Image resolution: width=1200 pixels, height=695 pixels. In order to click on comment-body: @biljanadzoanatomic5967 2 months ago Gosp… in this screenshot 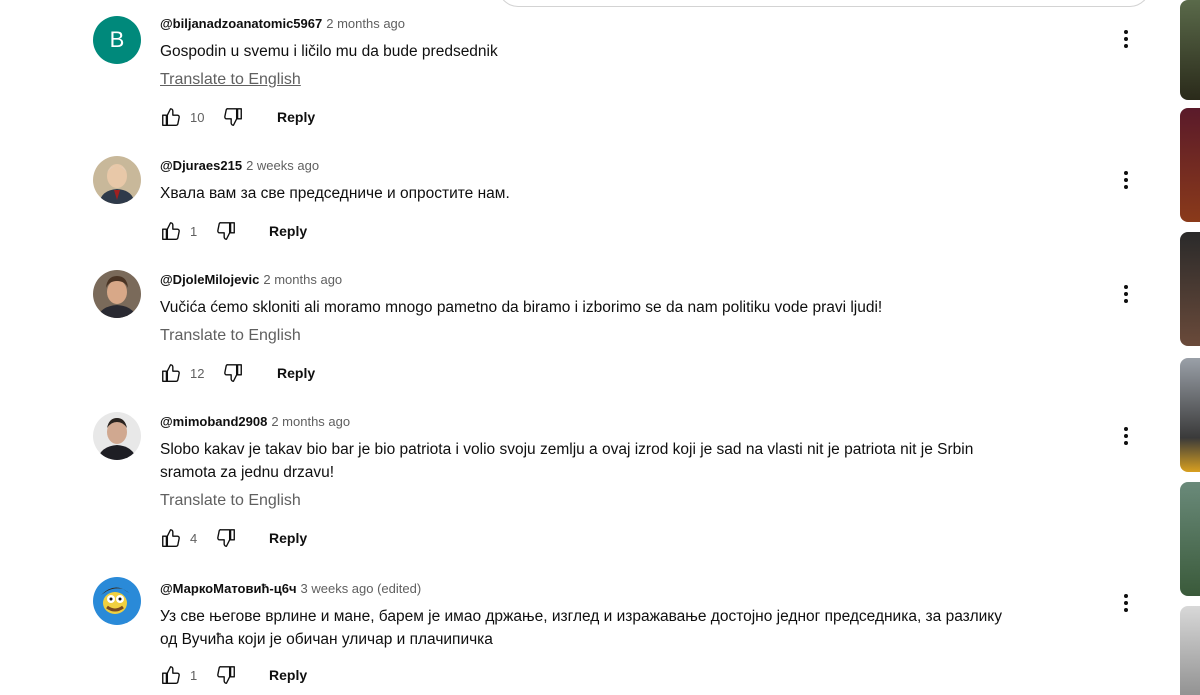, I will do `click(630, 73)`.